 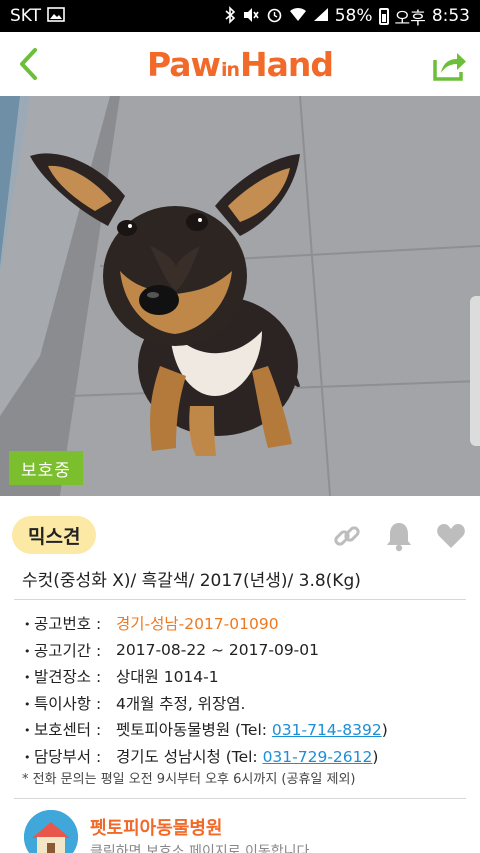 I want to click on detail-label: 공고기간 :, so click(x=70, y=650).